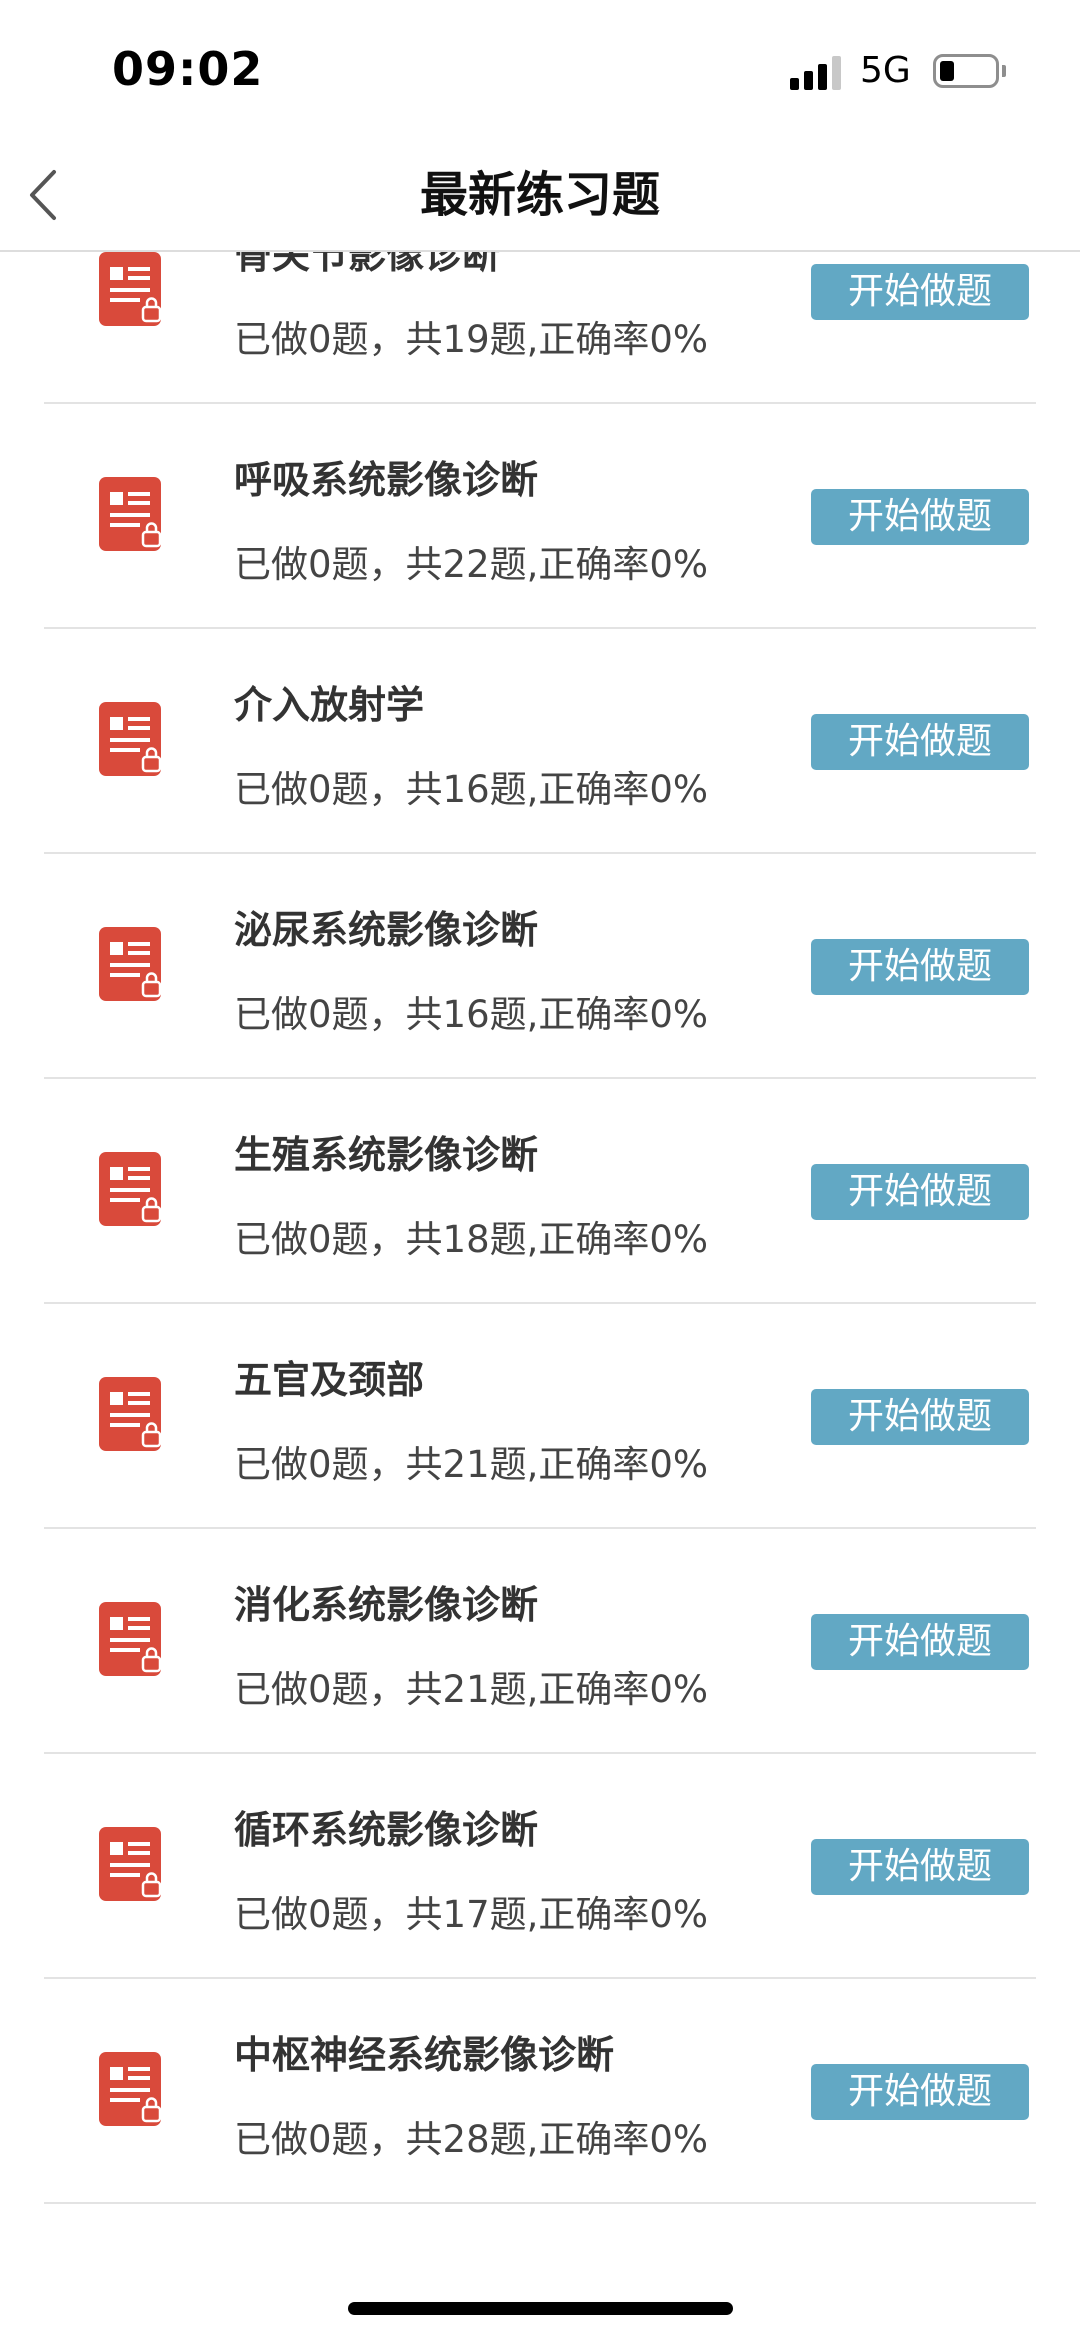 The image size is (1080, 2337). Describe the element at coordinates (471, 1914) in the screenshot. I see `exercise-stats: 已做0题，共17题,正确率0%` at that location.